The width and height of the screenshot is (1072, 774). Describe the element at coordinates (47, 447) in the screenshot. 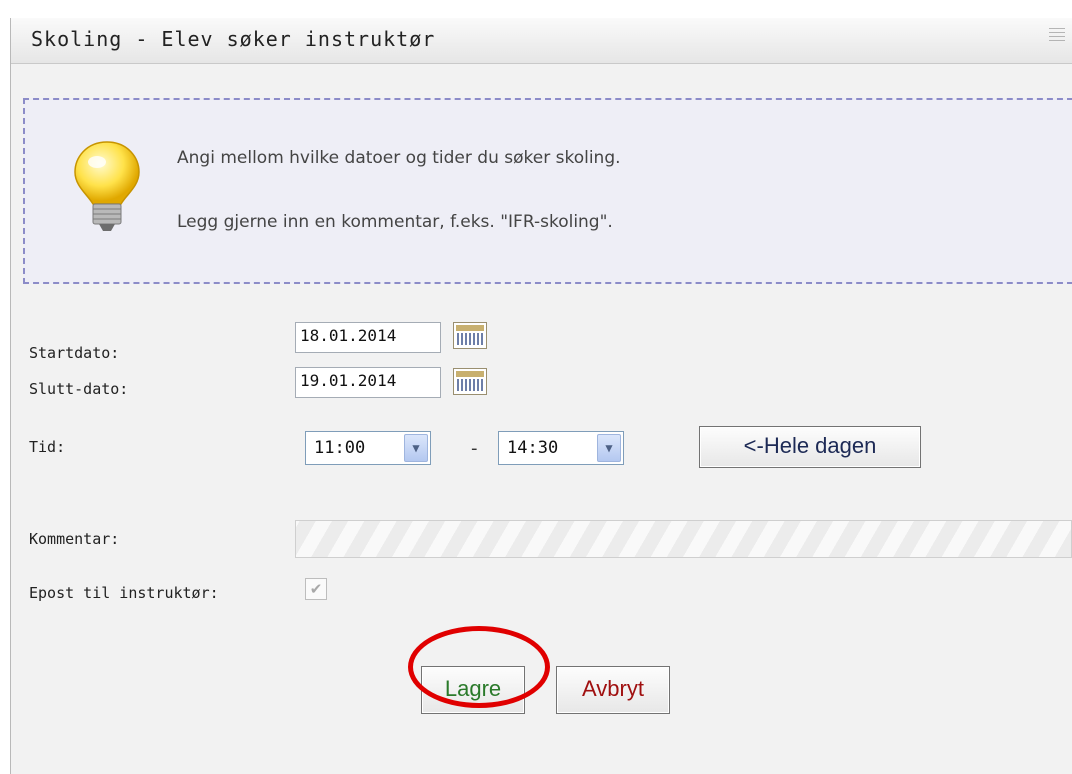

I see `time-label: Tid:` at that location.